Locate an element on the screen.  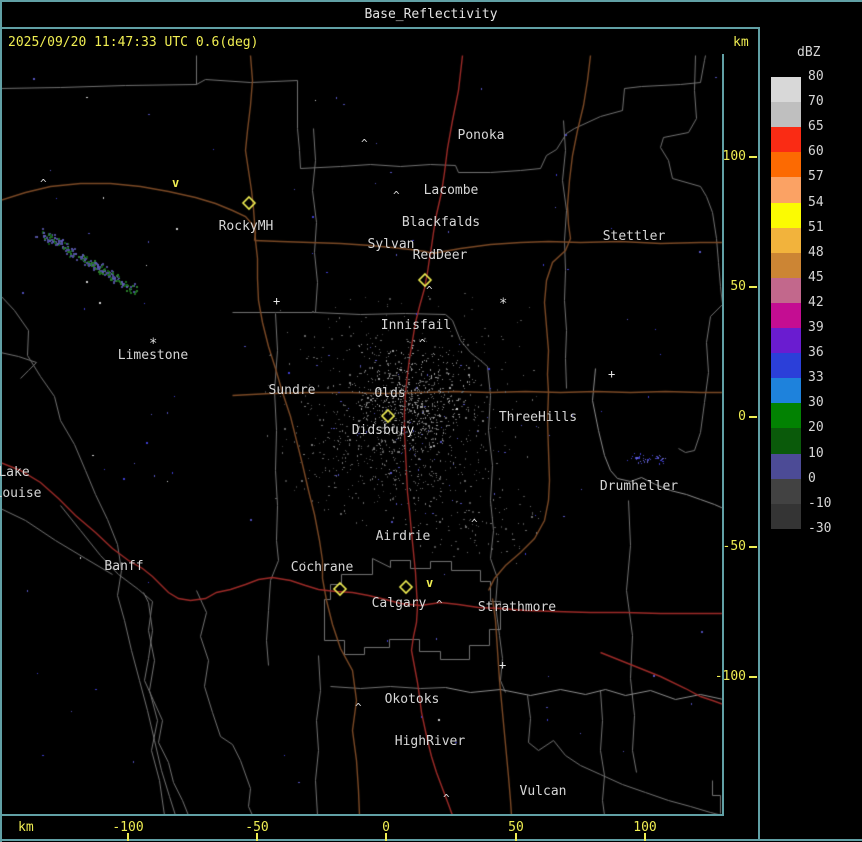
colorbar-value-label: -10 is located at coordinates (820, 503).